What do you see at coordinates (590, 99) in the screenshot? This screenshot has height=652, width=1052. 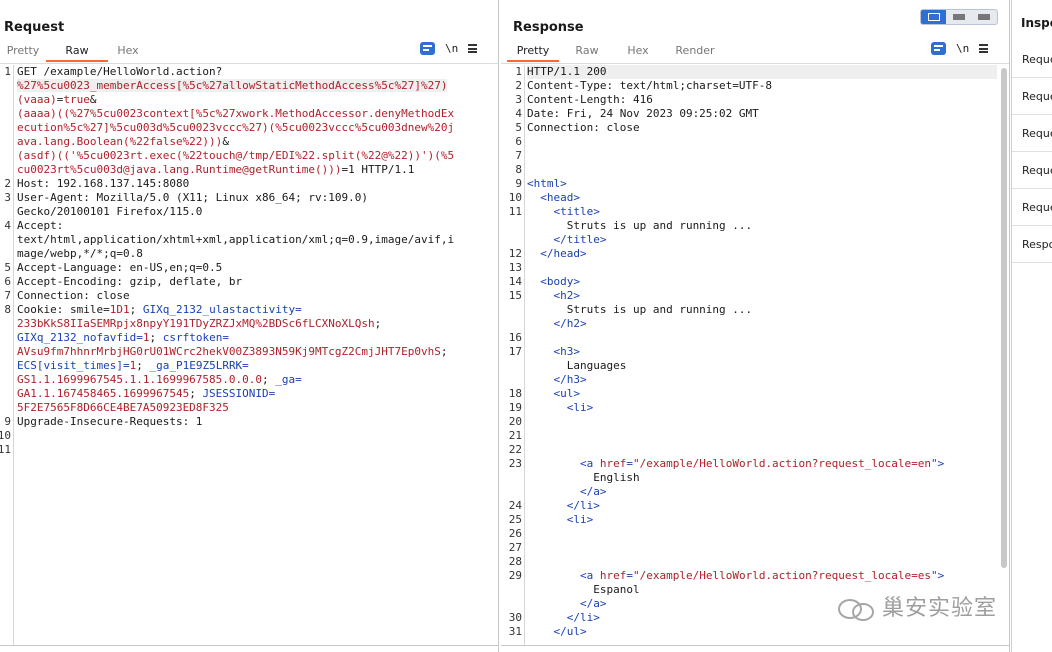 I see `code-token: Content-Length: 416` at bounding box center [590, 99].